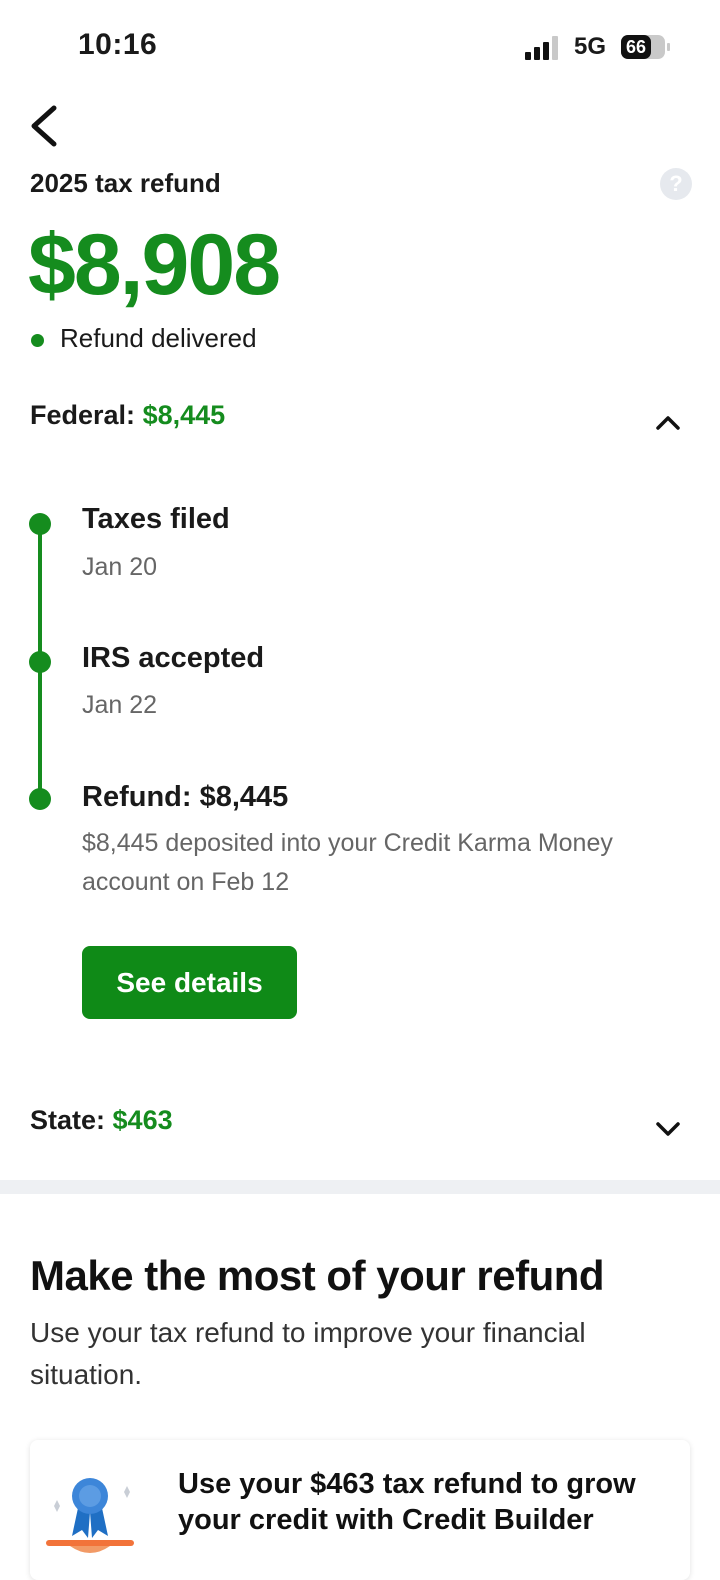  I want to click on refund-total: $8,908, so click(154, 265).